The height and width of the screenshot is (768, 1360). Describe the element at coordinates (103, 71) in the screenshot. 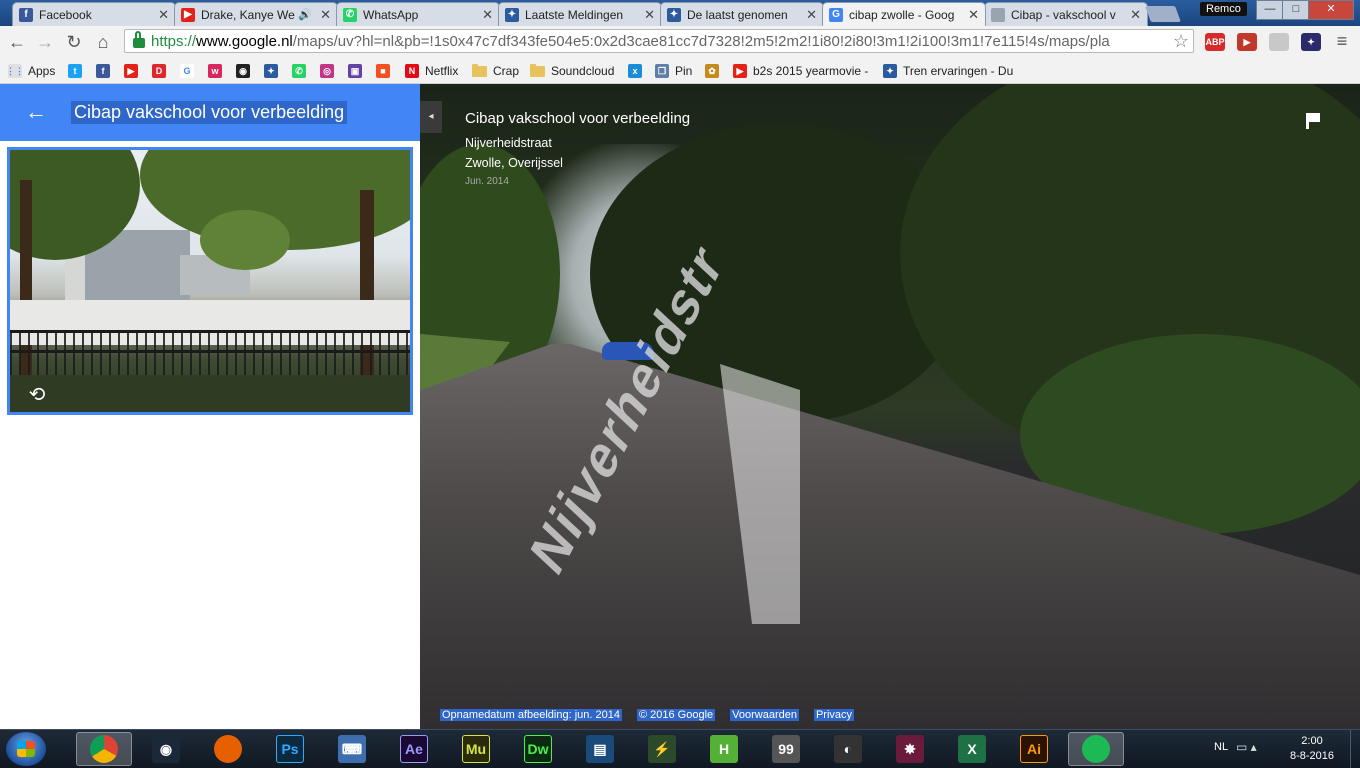

I see `bookmark-item: f` at that location.